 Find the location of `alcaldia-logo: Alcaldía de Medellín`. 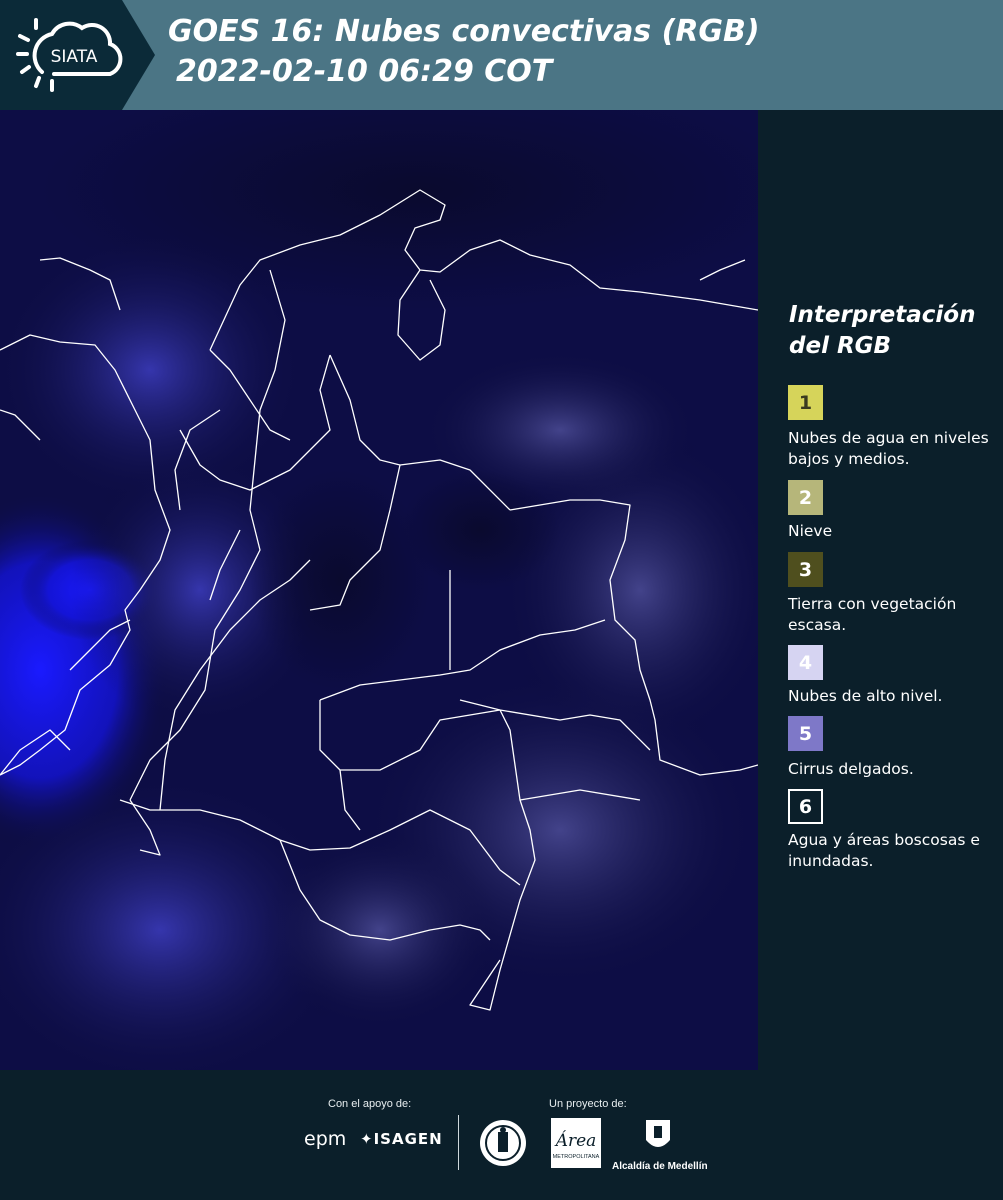

alcaldia-logo: Alcaldía de Medellín is located at coordinates (660, 1145).